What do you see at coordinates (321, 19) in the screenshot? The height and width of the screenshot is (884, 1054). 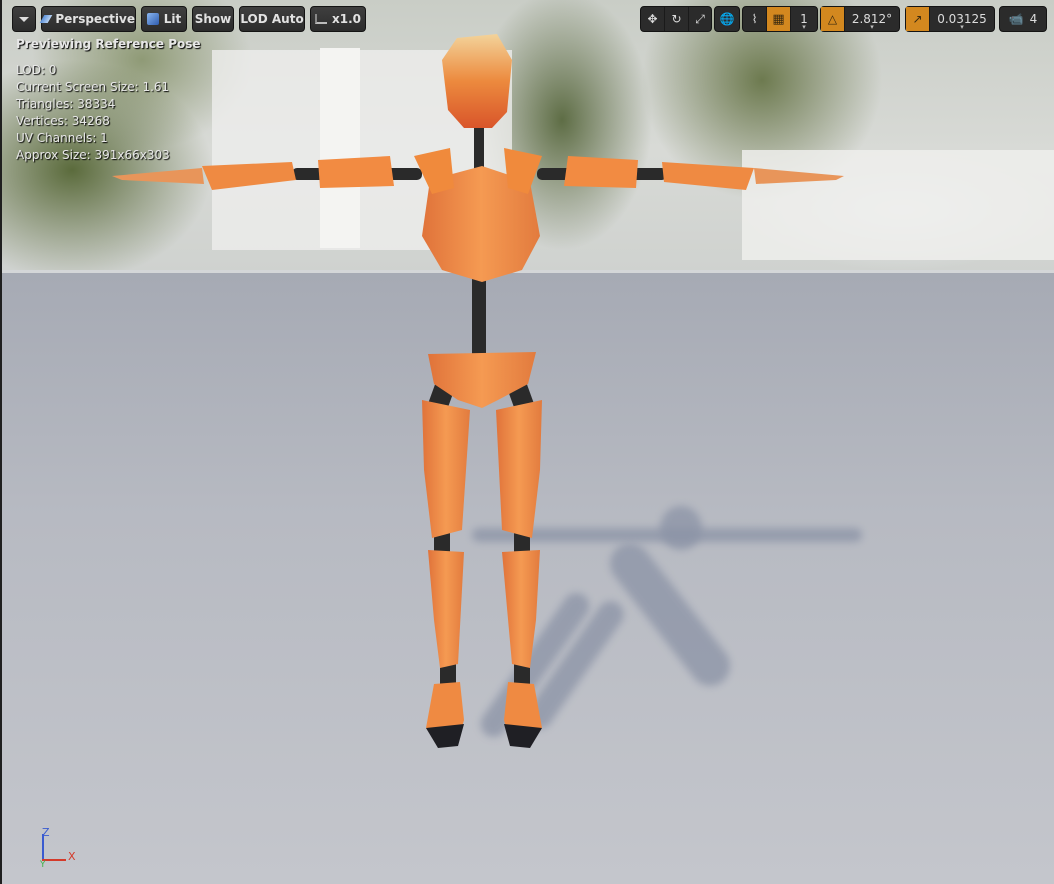 I see `speed-icon` at bounding box center [321, 19].